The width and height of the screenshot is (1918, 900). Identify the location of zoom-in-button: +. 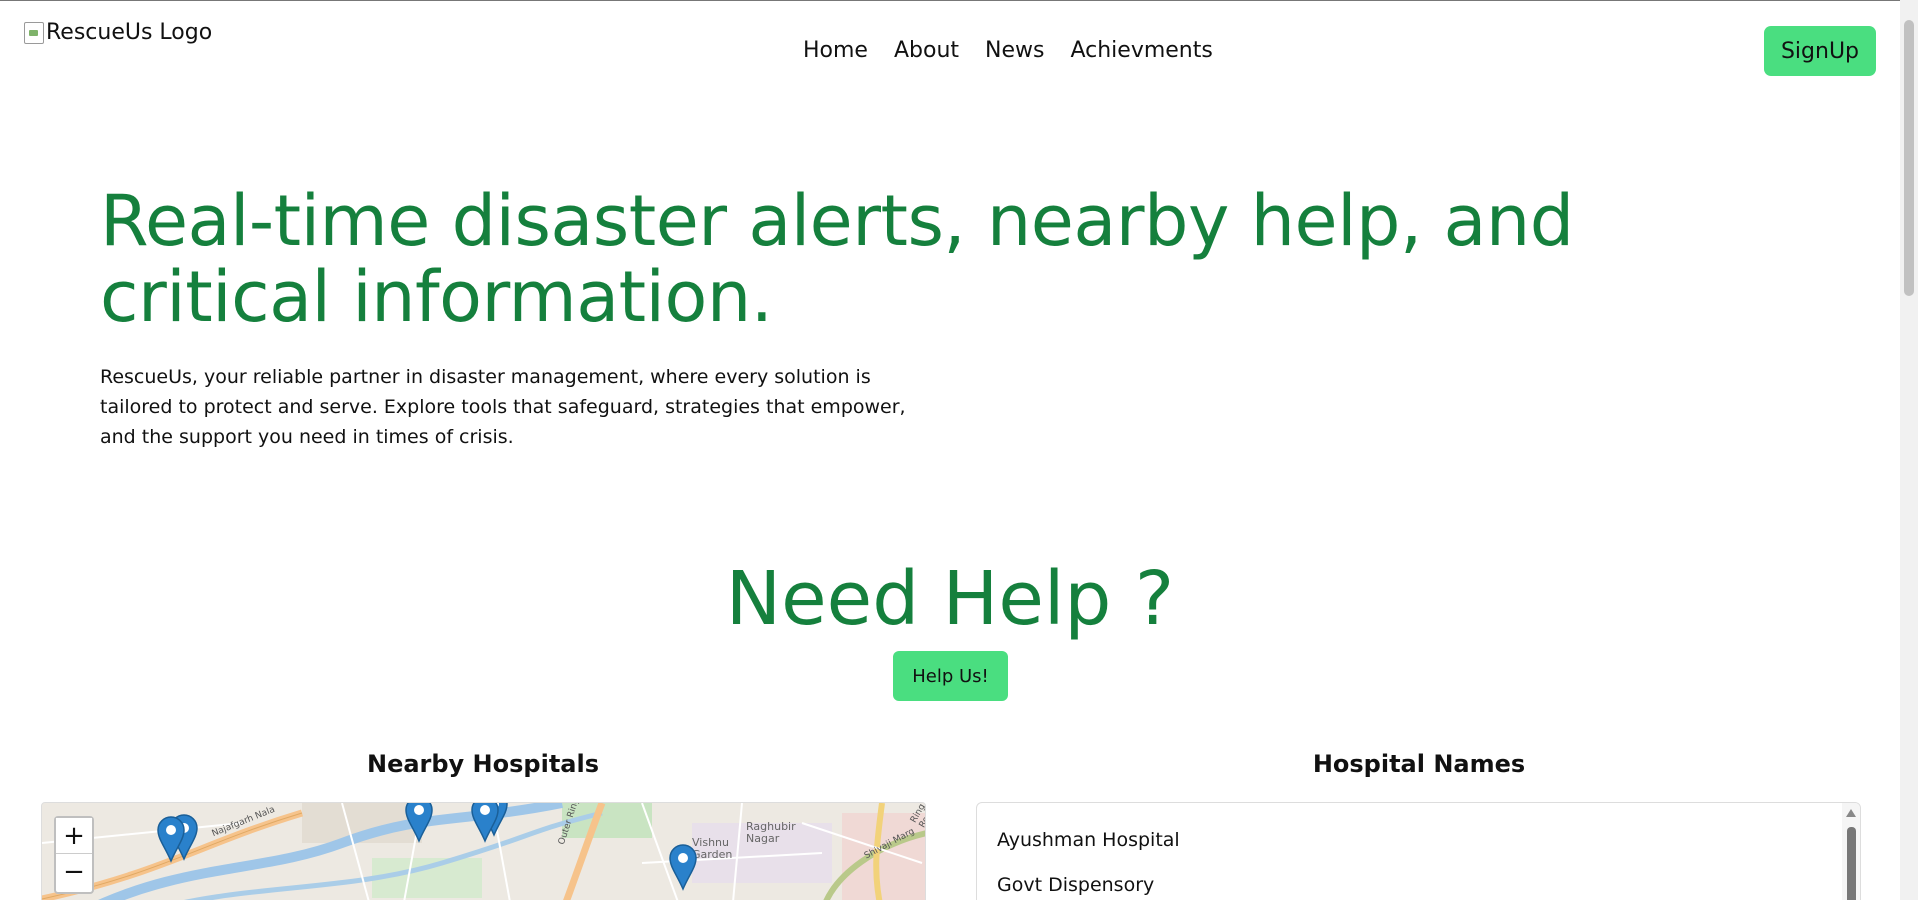
(74, 836).